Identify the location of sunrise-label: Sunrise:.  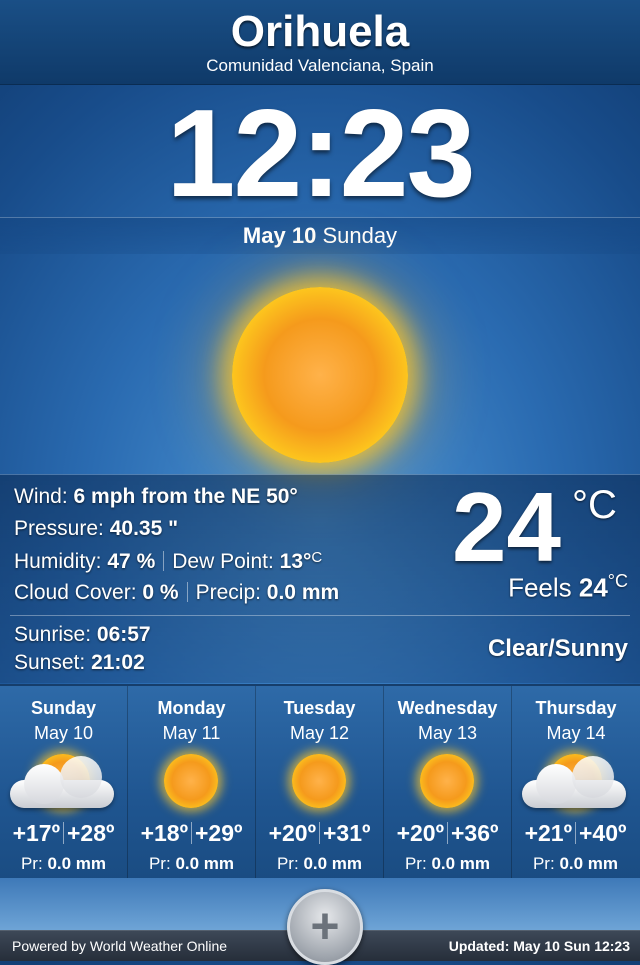
(53, 634).